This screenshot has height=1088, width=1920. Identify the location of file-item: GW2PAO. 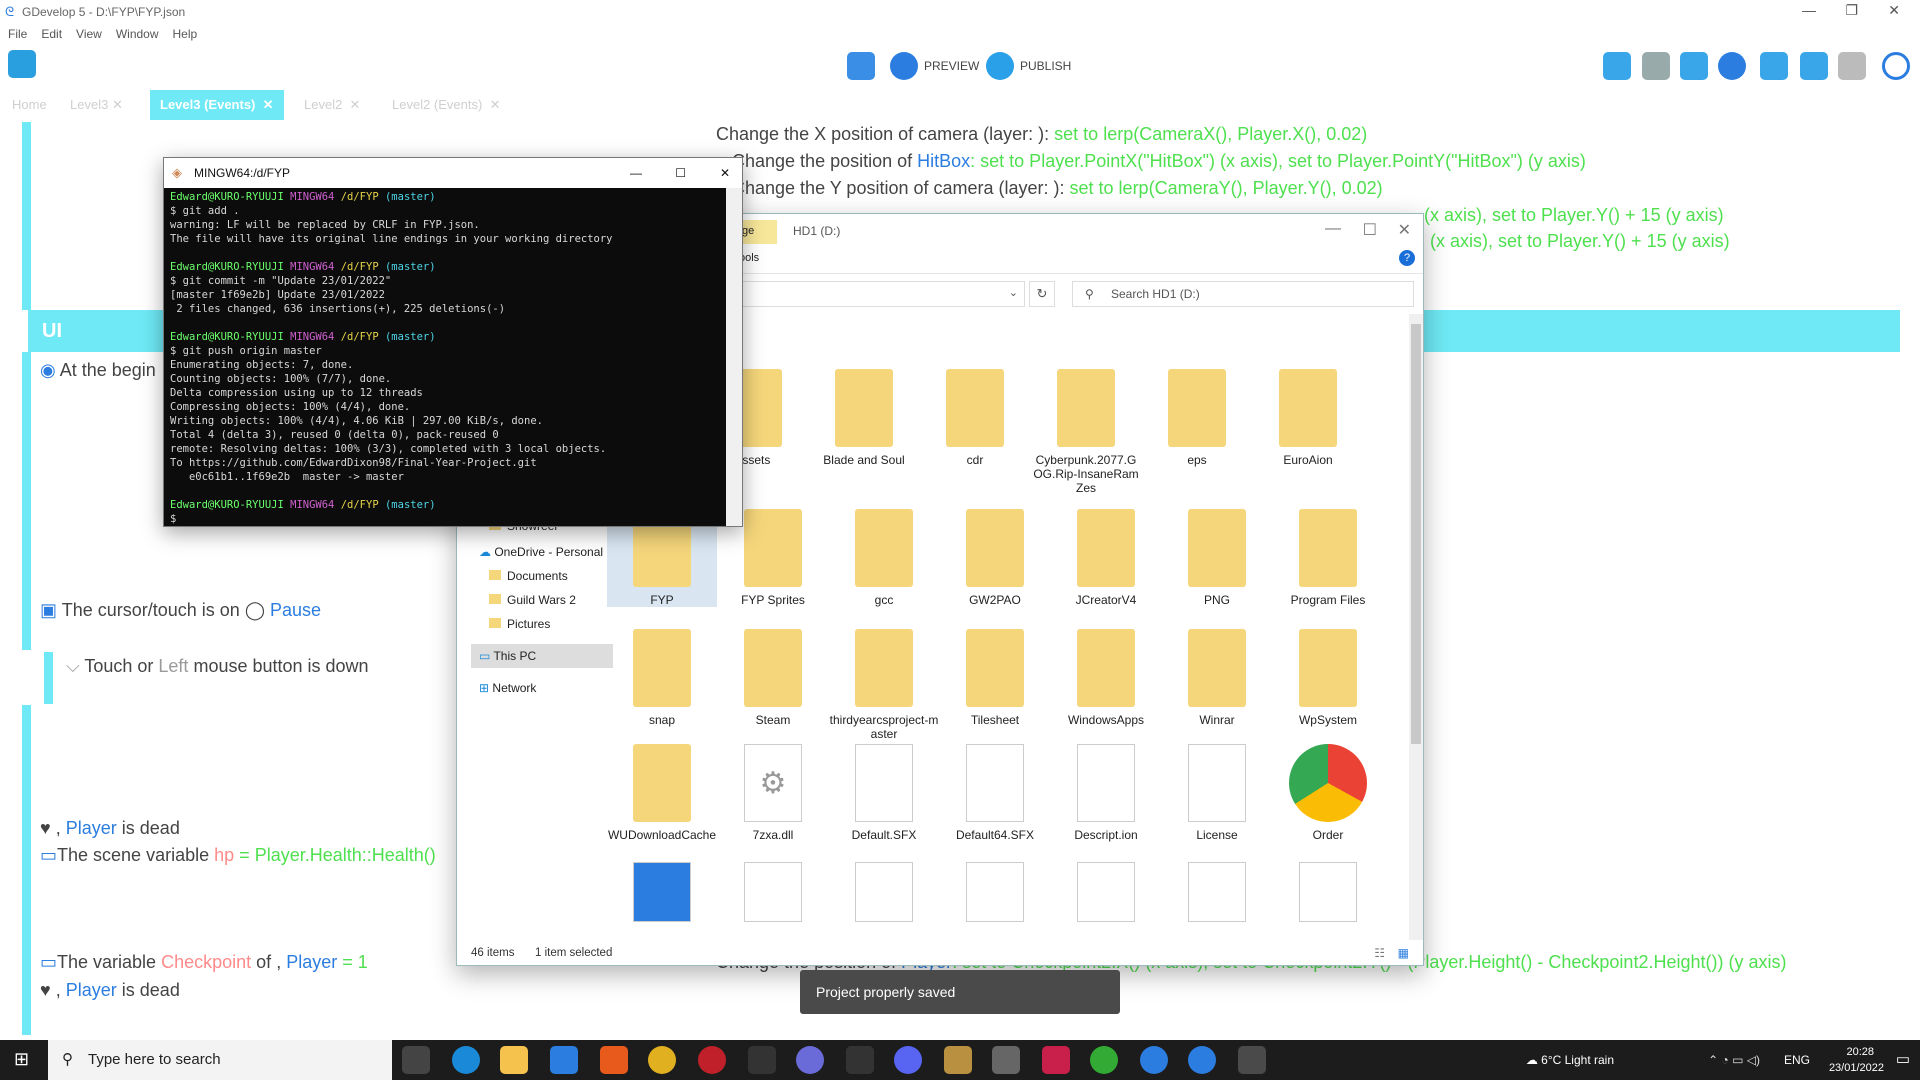
(995, 558).